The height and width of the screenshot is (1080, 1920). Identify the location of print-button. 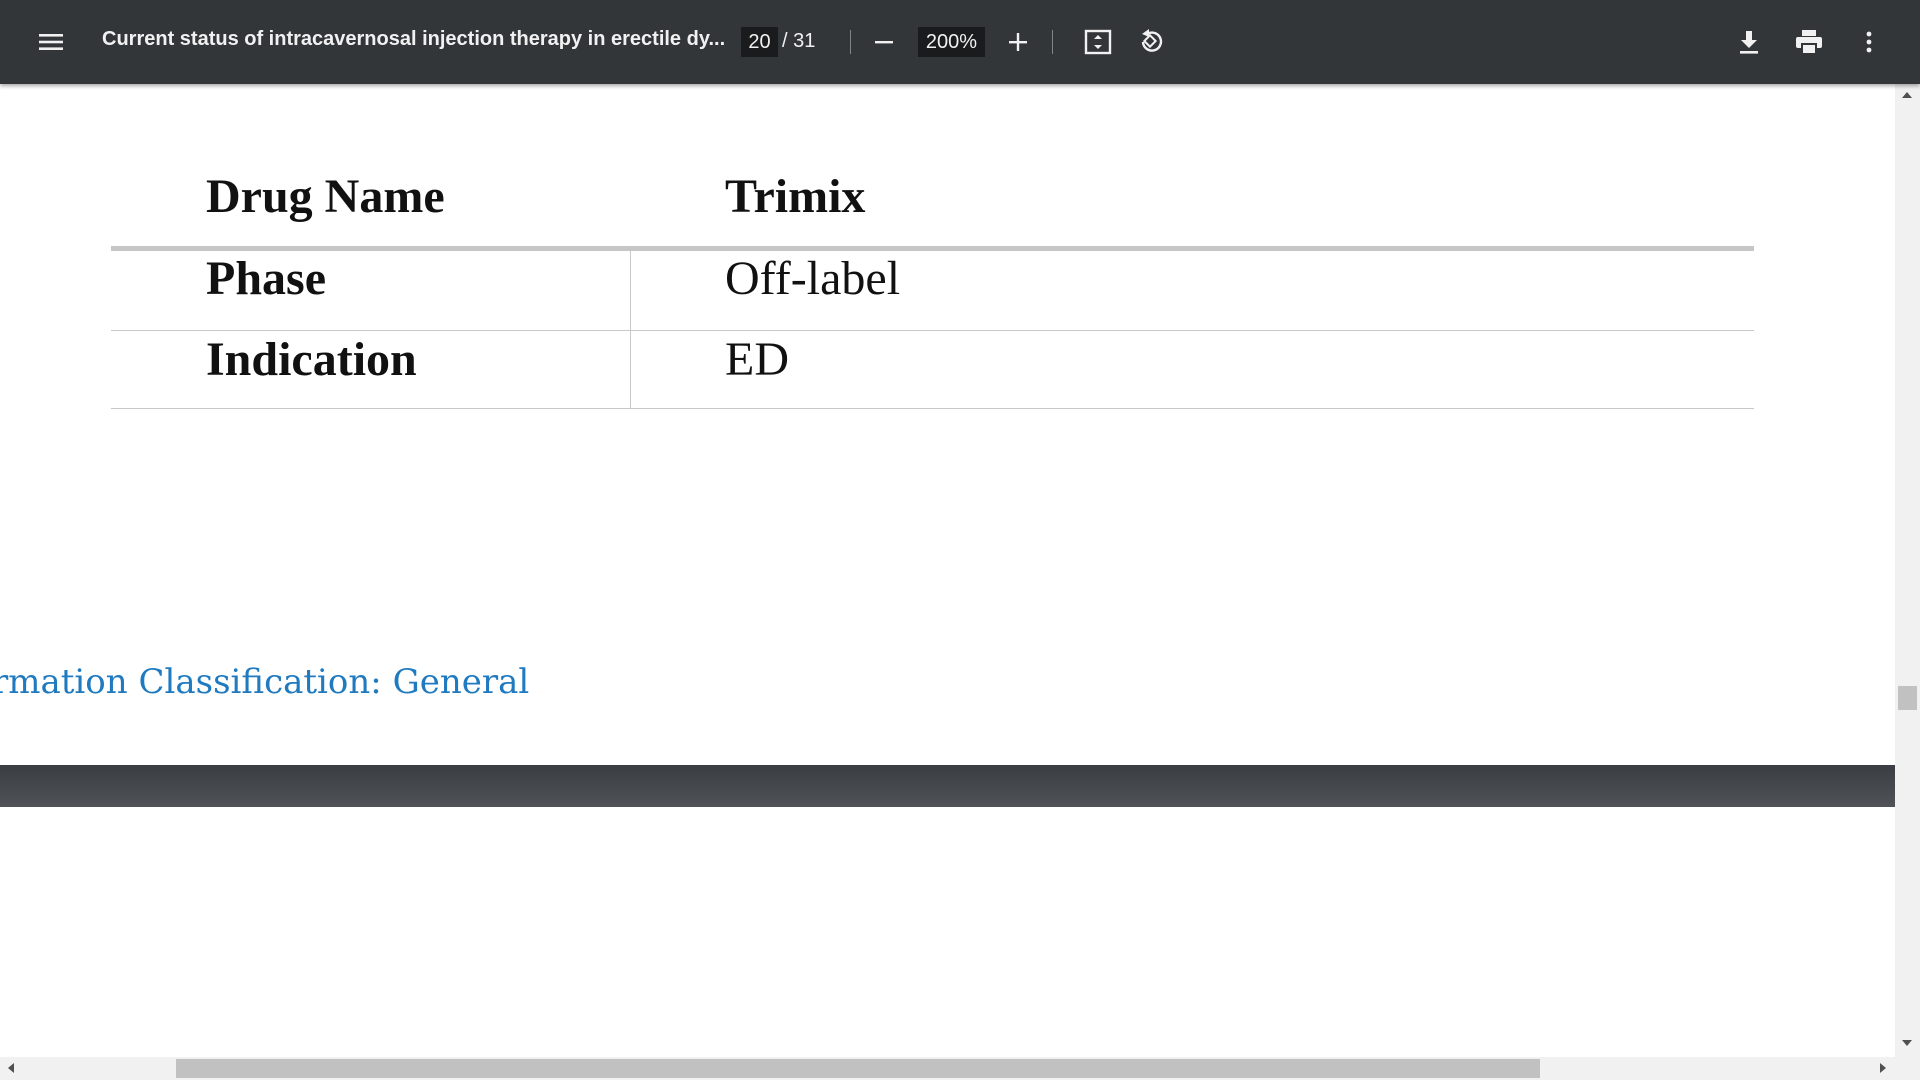
(1809, 42).